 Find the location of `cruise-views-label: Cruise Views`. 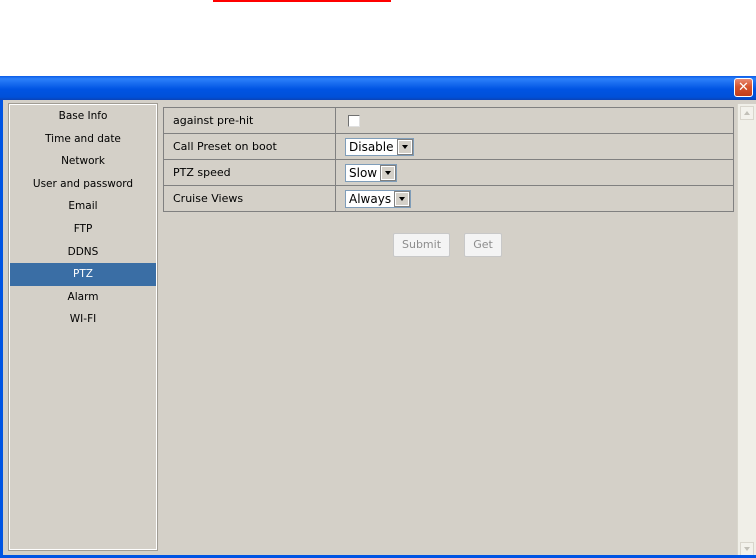

cruise-views-label: Cruise Views is located at coordinates (249, 198).